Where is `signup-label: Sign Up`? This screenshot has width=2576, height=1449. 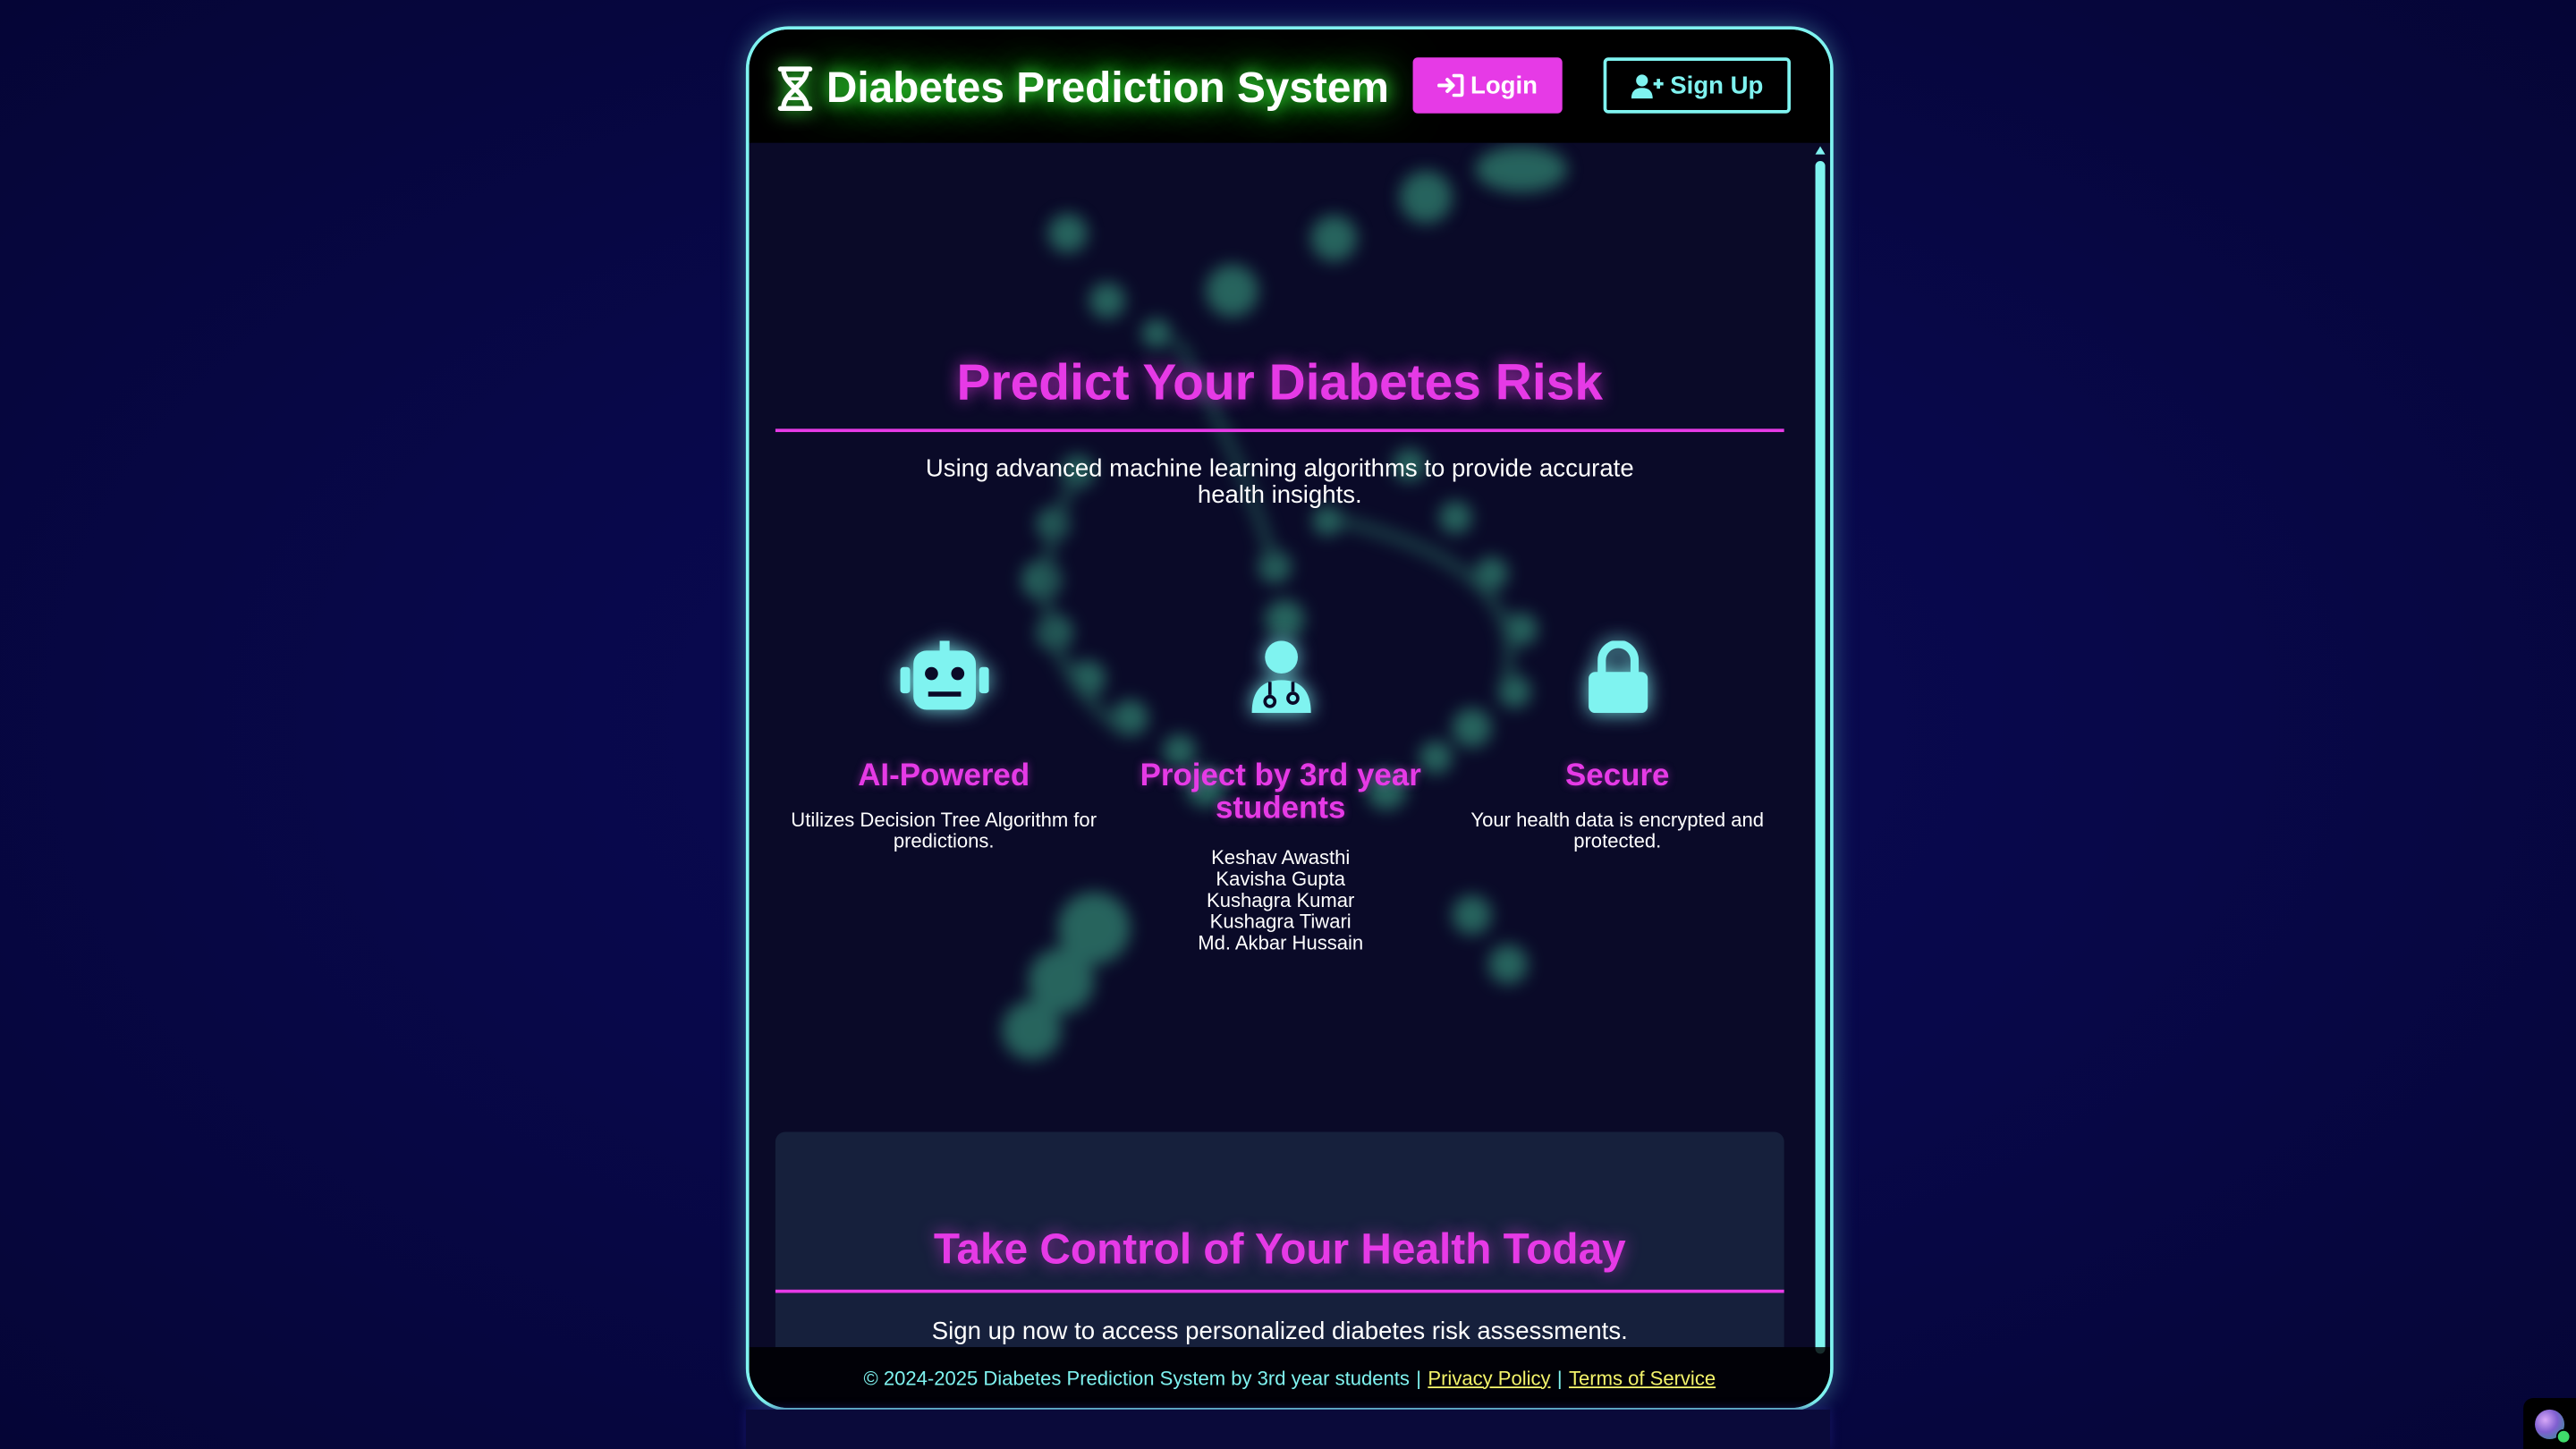 signup-label: Sign Up is located at coordinates (1717, 85).